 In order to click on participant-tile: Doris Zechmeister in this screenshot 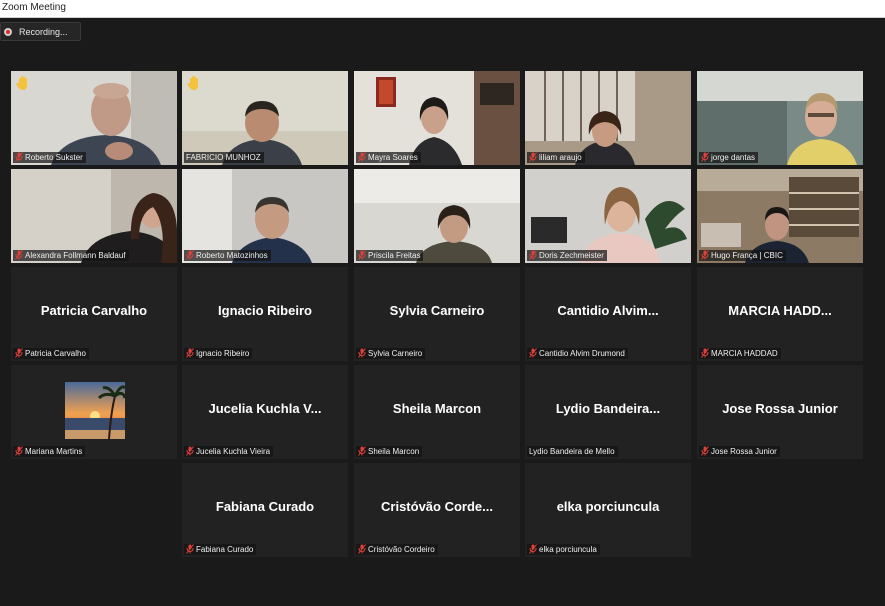, I will do `click(608, 216)`.